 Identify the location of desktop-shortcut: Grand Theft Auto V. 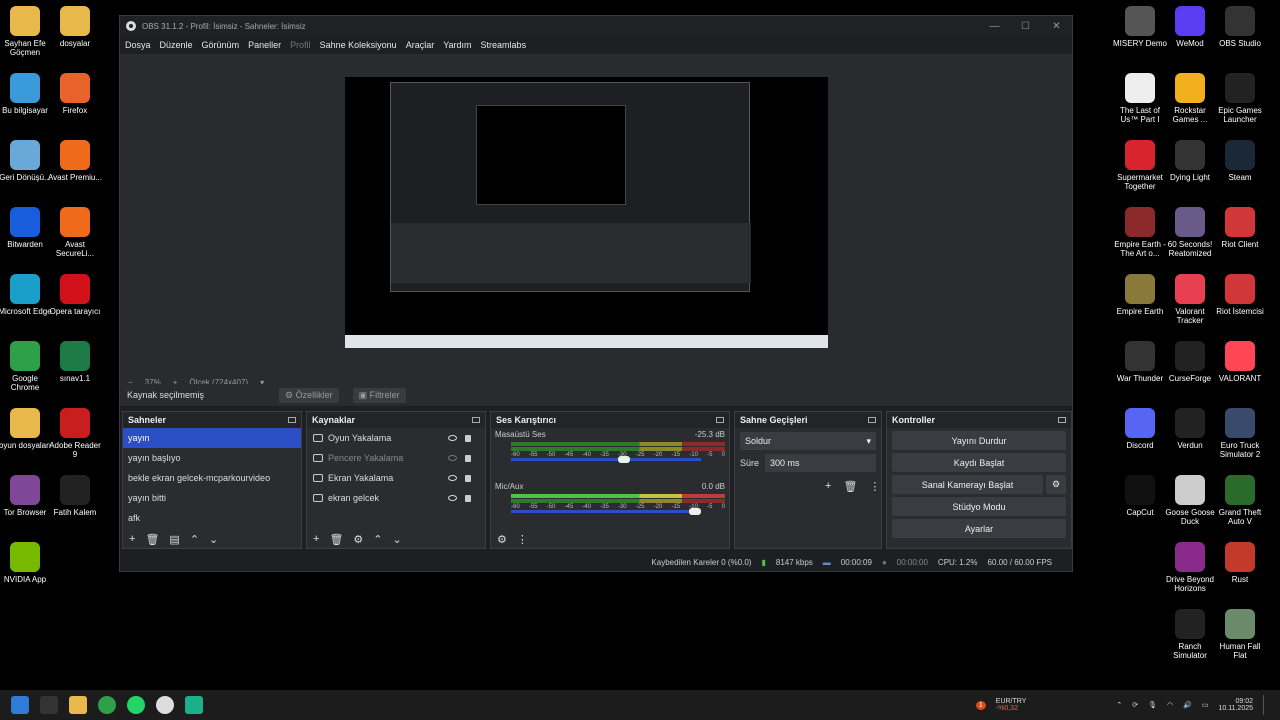
(1240, 500).